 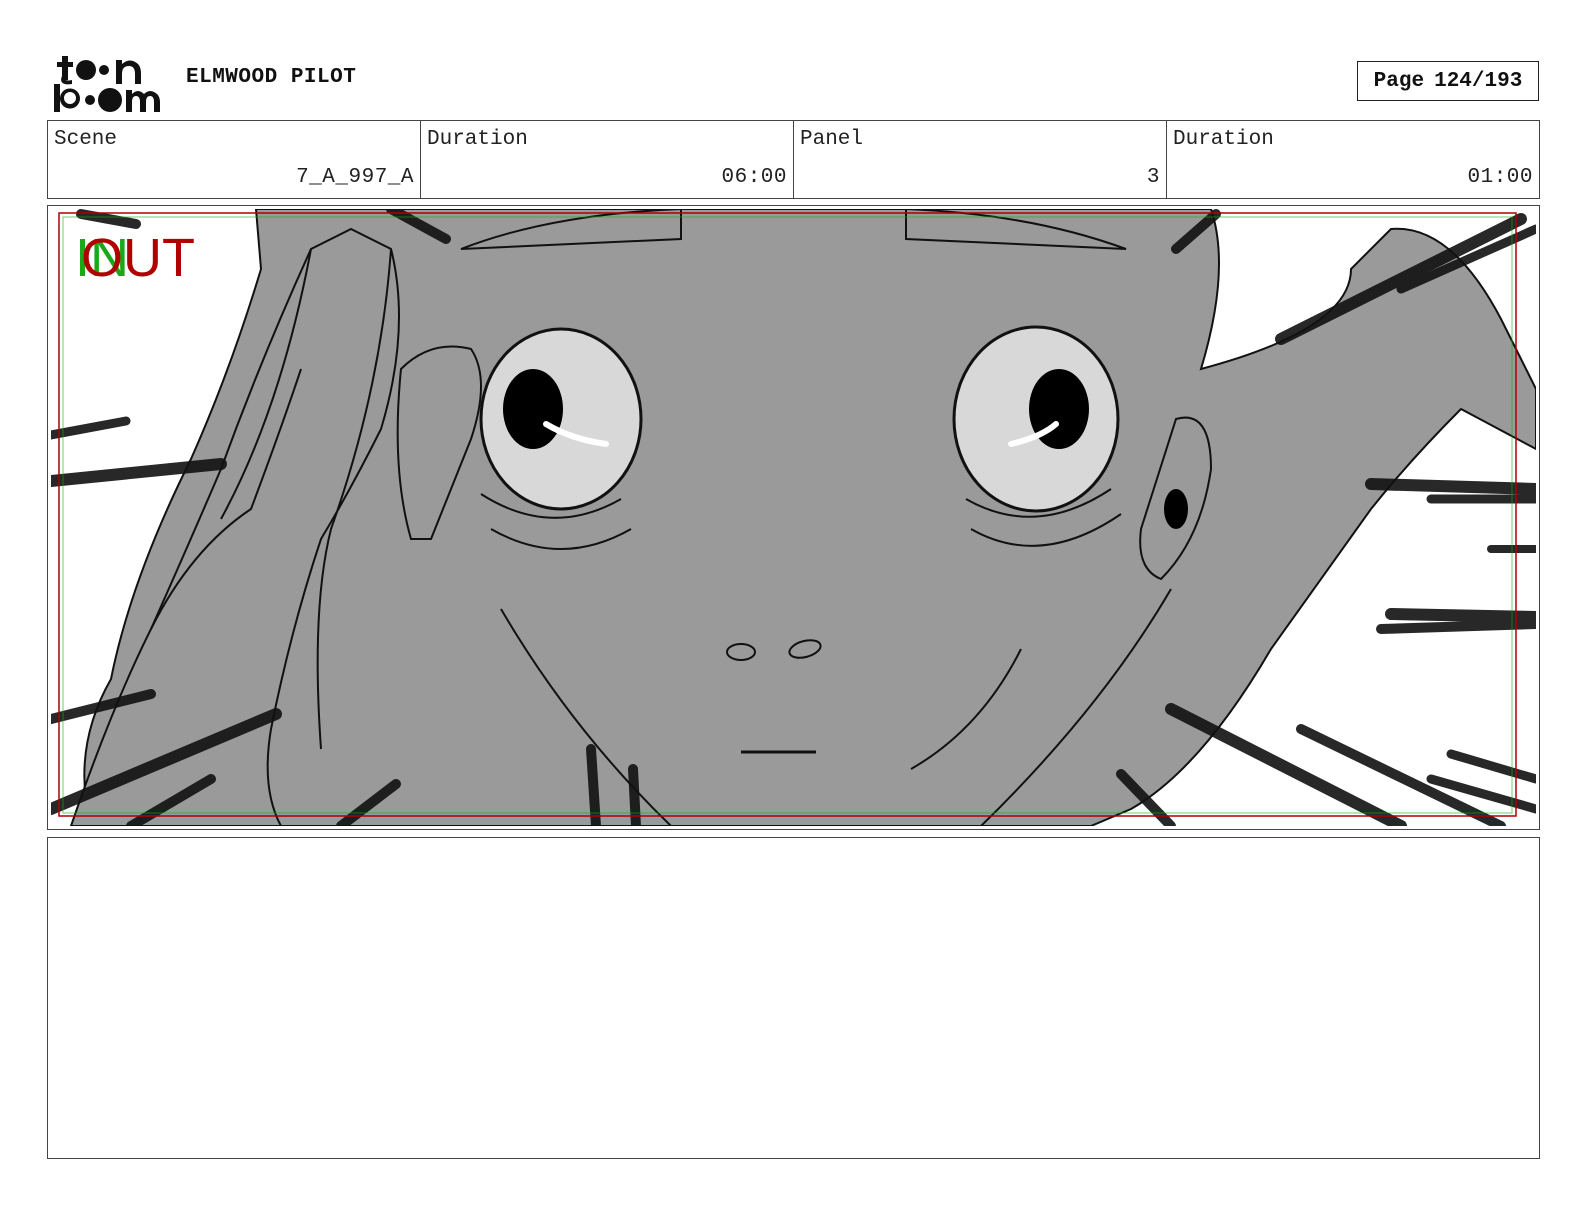 What do you see at coordinates (1399, 81) in the screenshot?
I see `page-label: Page` at bounding box center [1399, 81].